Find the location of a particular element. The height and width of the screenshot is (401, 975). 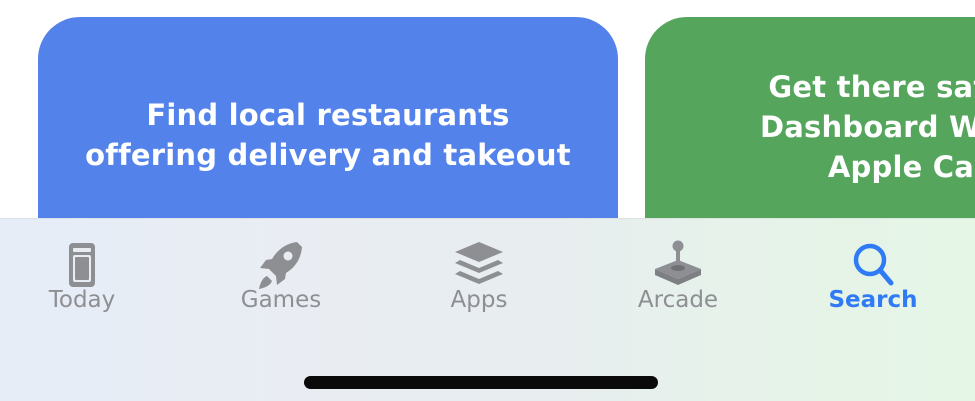

card-title-line: Apple CarPlay is located at coordinates (901, 167).